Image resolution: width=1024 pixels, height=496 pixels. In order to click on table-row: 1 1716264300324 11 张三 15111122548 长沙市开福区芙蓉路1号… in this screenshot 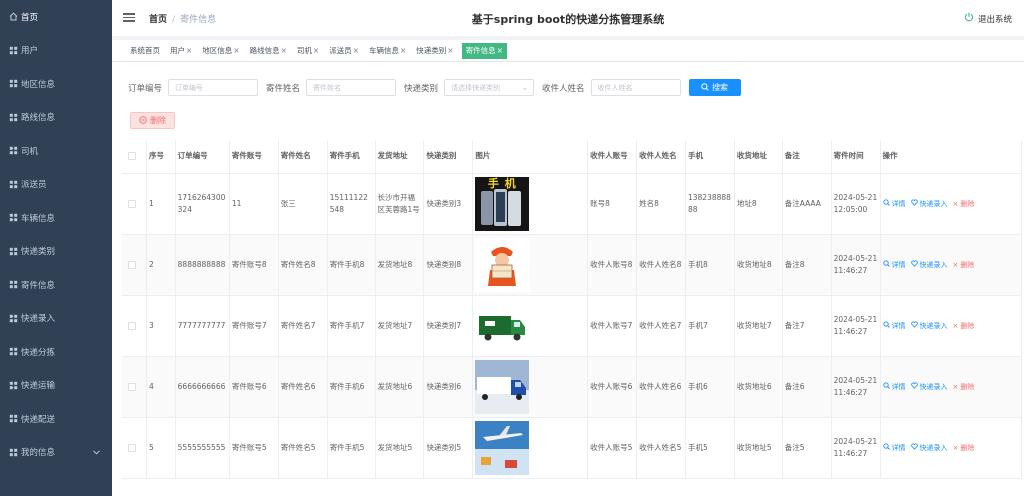, I will do `click(572, 204)`.